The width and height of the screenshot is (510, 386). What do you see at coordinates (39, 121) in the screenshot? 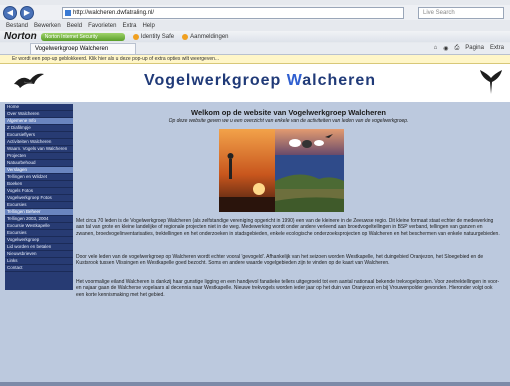
I see `sidebar-item: Algemene Info` at bounding box center [39, 121].